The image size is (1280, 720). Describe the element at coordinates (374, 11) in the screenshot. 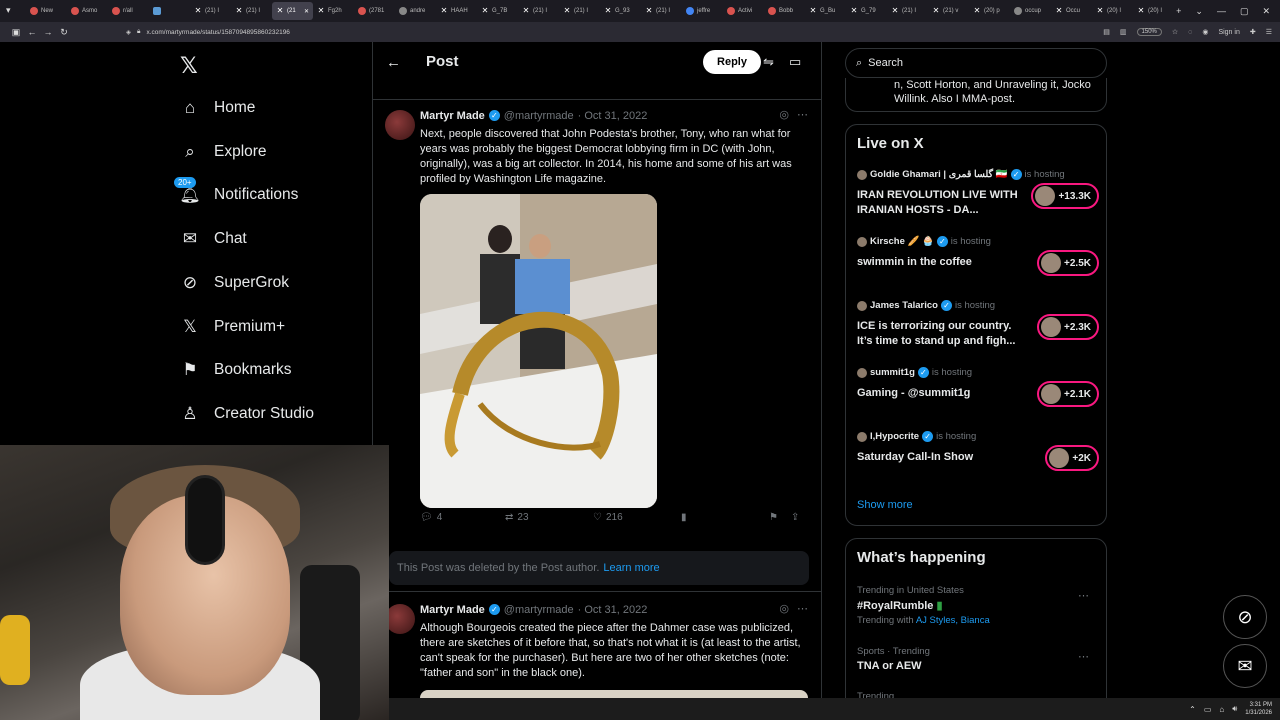

I see `browser-tab: (2781` at that location.